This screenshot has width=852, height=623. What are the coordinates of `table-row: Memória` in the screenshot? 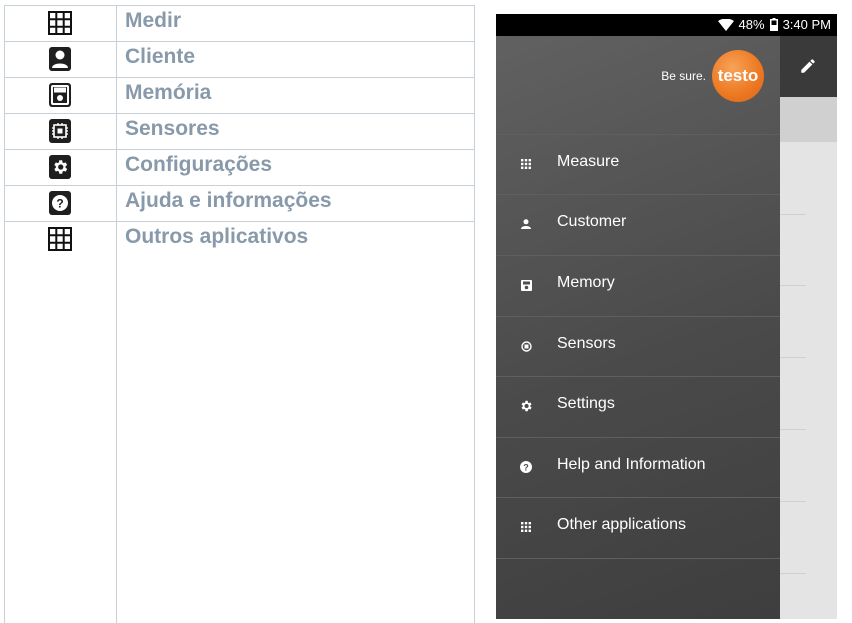 It's located at (239, 95).